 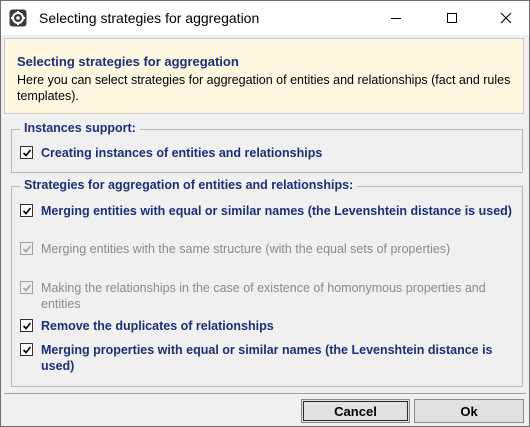 What do you see at coordinates (80, 128) in the screenshot?
I see `instances-support-label: Instances support:` at bounding box center [80, 128].